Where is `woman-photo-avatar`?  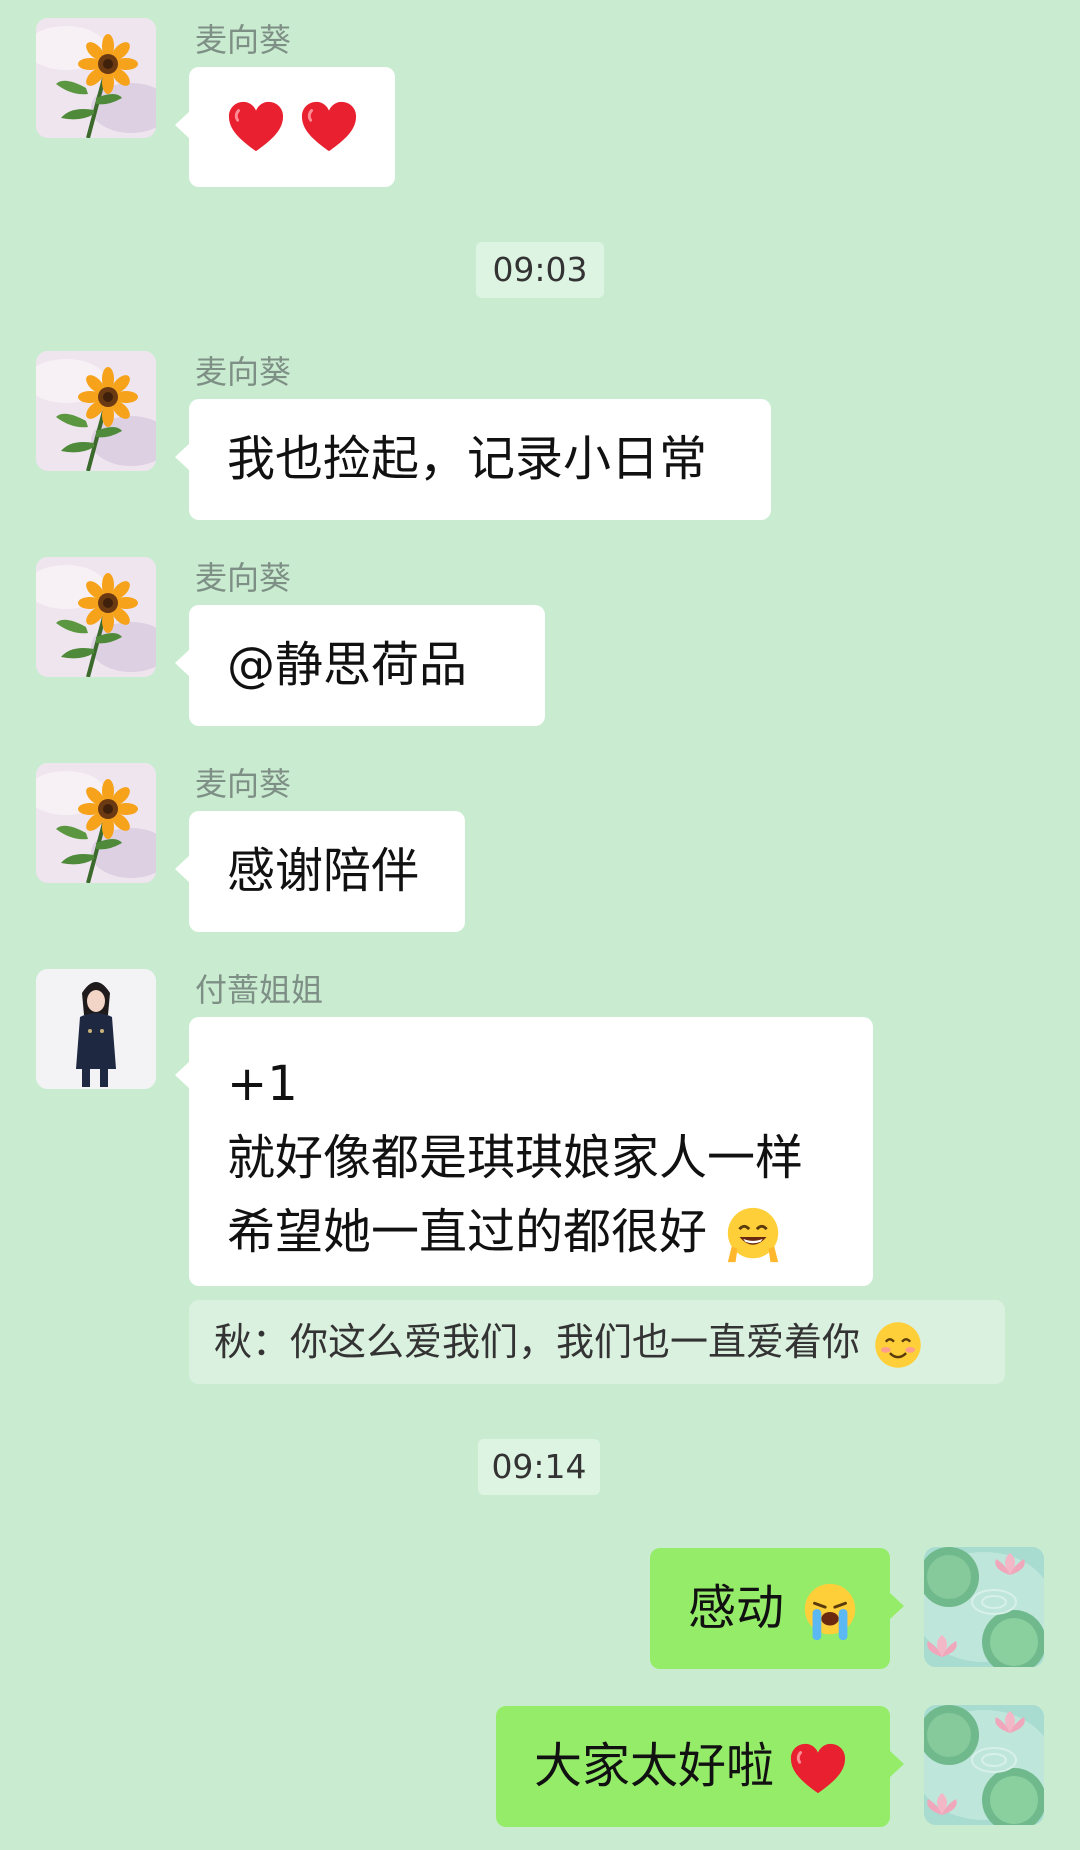 woman-photo-avatar is located at coordinates (96, 1029).